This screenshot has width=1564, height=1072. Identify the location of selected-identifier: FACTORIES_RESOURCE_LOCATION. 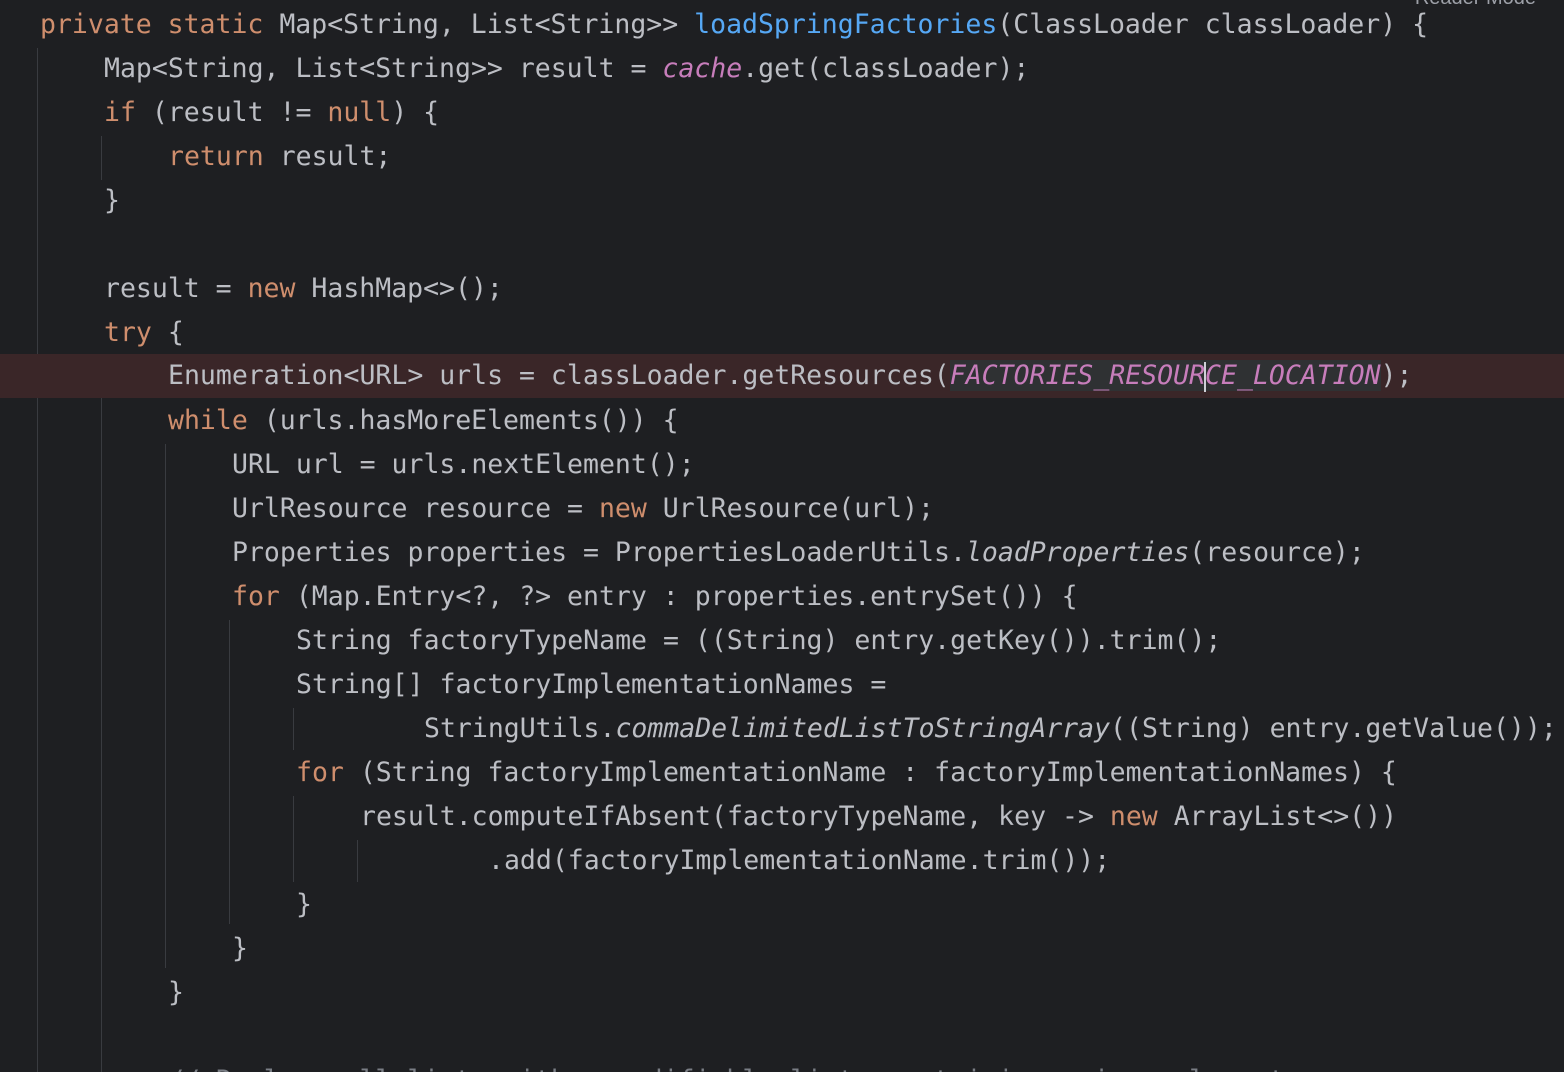
(1165, 376).